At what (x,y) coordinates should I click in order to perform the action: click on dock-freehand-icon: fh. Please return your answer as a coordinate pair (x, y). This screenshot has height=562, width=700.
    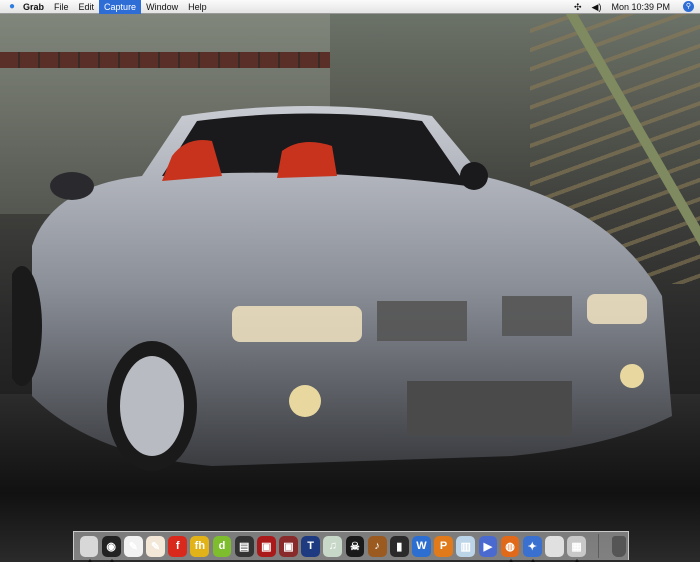
    Looking at the image, I should click on (200, 546).